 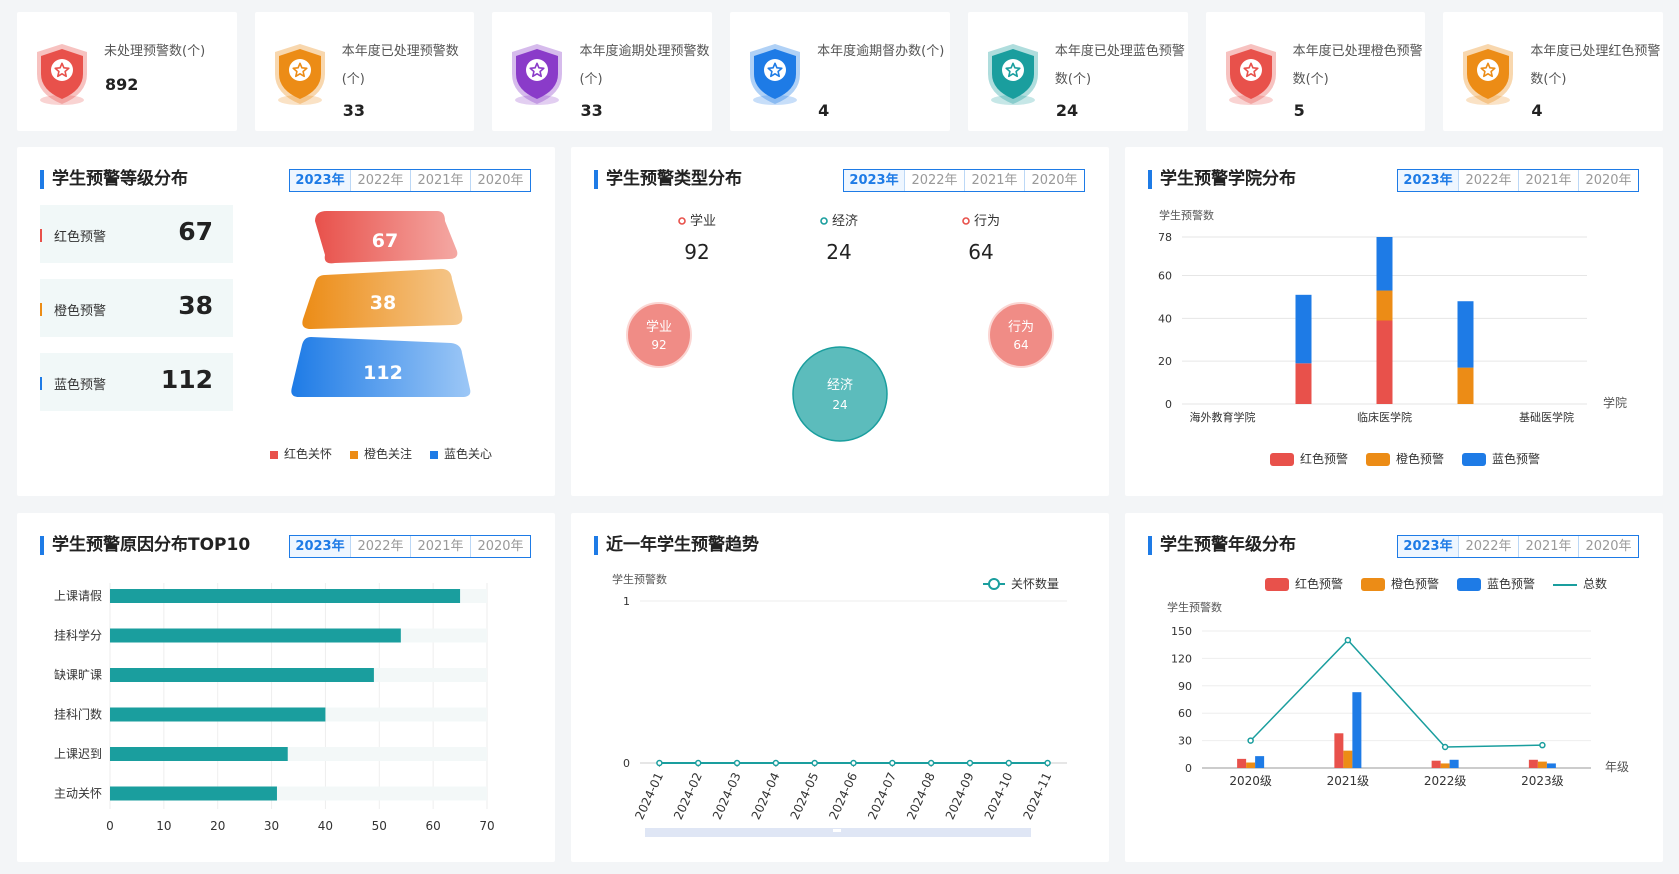 I want to click on stat-label: 本年度已处理预警数(个), so click(x=400, y=65).